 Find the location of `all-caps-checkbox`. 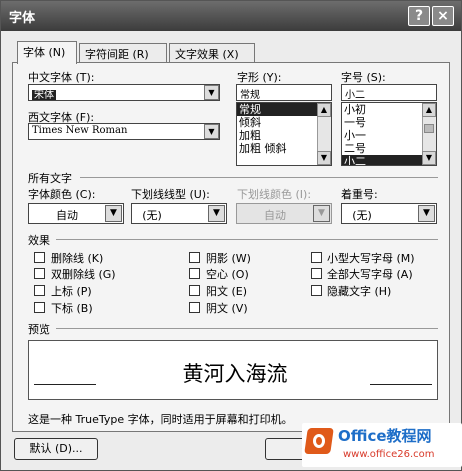

all-caps-checkbox is located at coordinates (316, 273).